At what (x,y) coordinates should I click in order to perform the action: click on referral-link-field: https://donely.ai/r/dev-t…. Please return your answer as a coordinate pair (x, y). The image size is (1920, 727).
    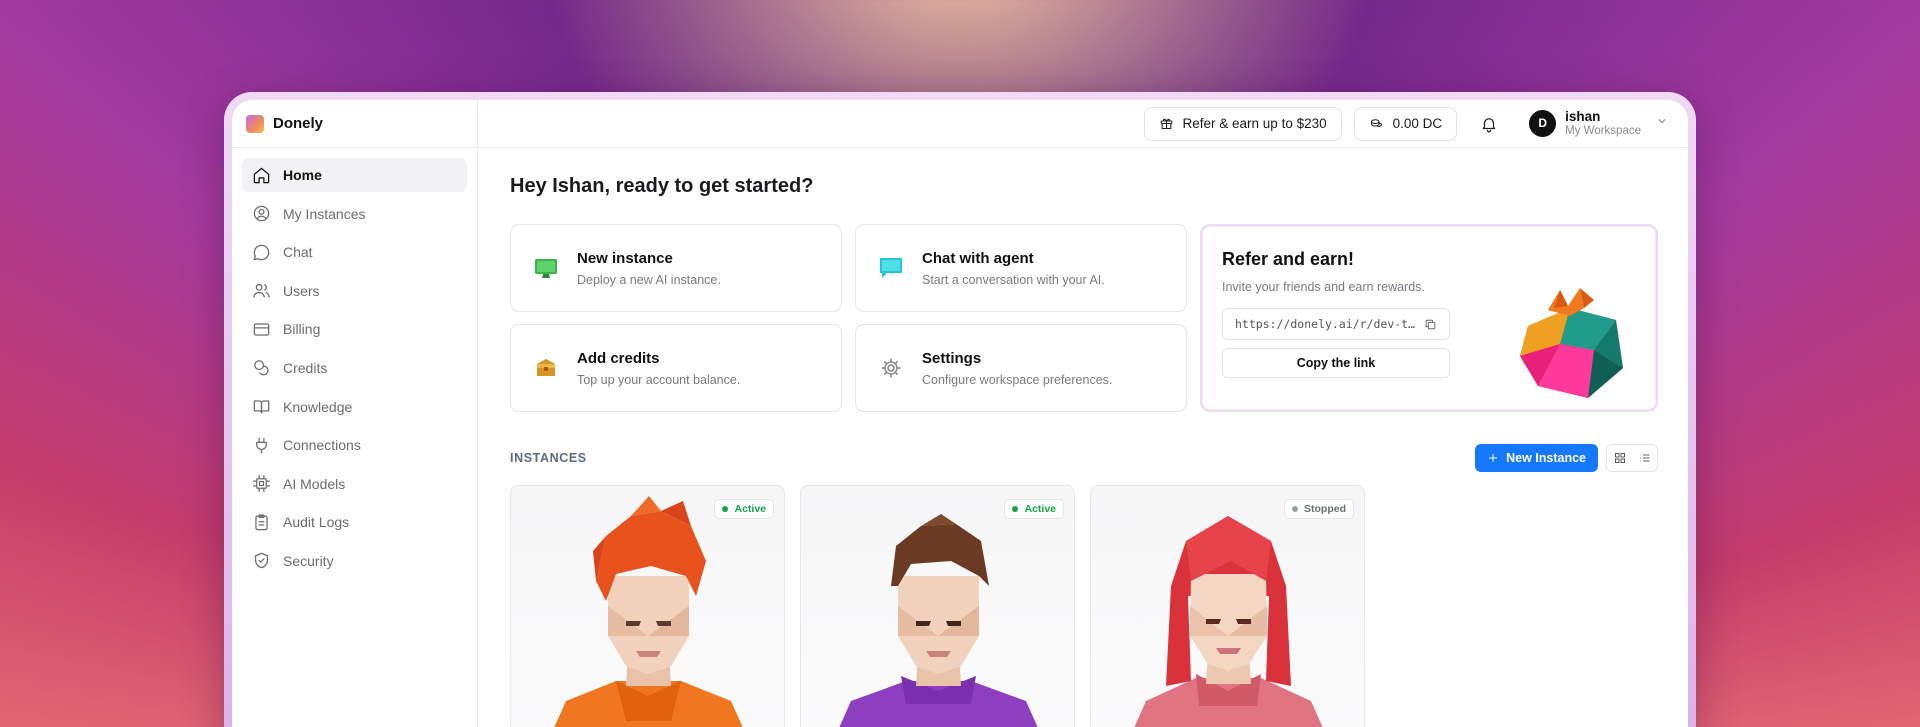
    Looking at the image, I should click on (1336, 324).